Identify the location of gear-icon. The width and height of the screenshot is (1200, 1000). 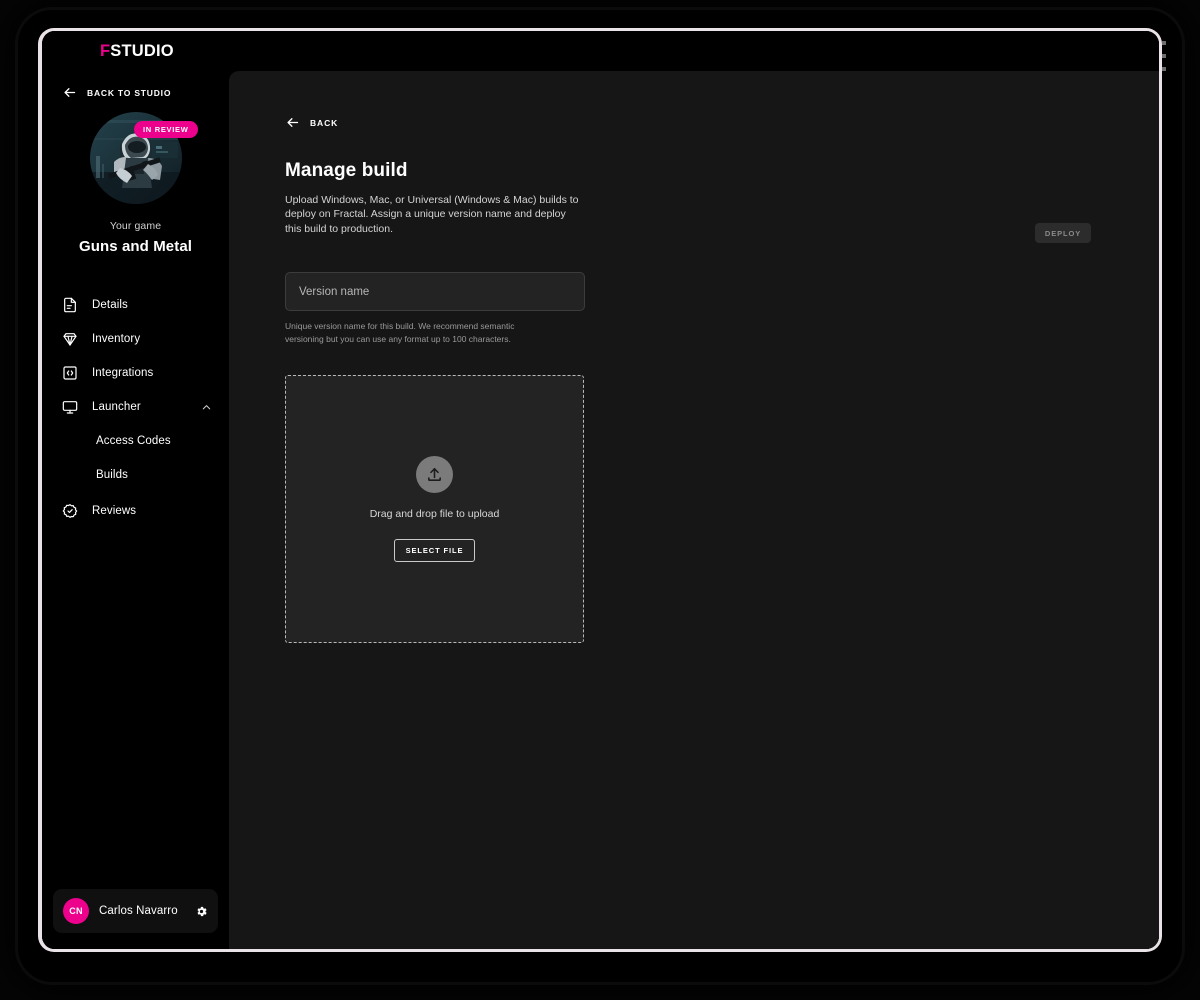
(201, 911).